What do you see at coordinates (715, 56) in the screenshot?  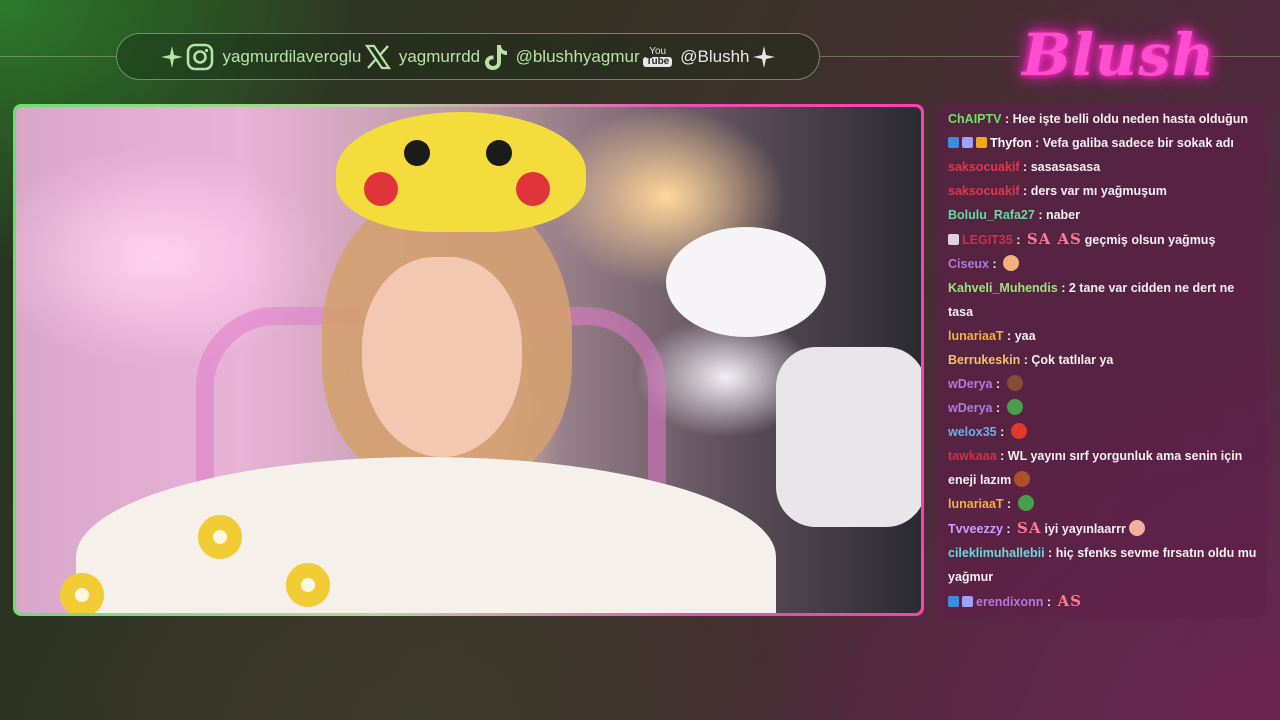 I see `youtube-handle: @Blushh` at bounding box center [715, 56].